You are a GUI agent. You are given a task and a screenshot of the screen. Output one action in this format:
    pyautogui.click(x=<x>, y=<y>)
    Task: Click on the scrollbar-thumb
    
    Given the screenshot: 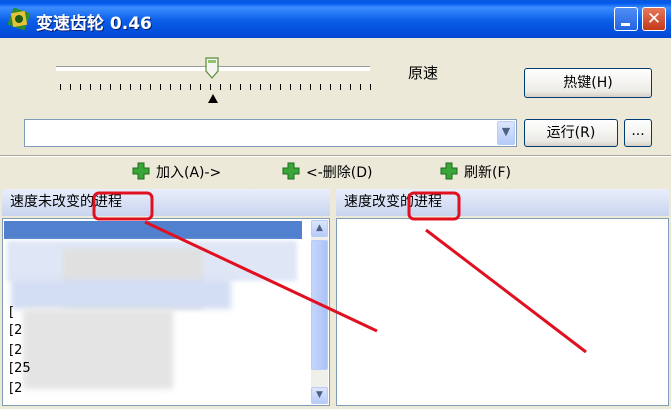 What is the action you would take?
    pyautogui.click(x=319, y=305)
    